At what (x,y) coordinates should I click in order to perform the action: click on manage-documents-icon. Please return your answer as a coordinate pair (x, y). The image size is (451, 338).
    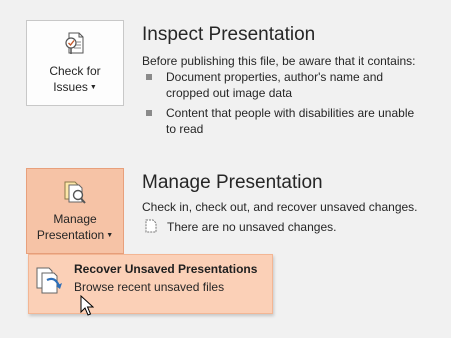
    Looking at the image, I should click on (75, 192).